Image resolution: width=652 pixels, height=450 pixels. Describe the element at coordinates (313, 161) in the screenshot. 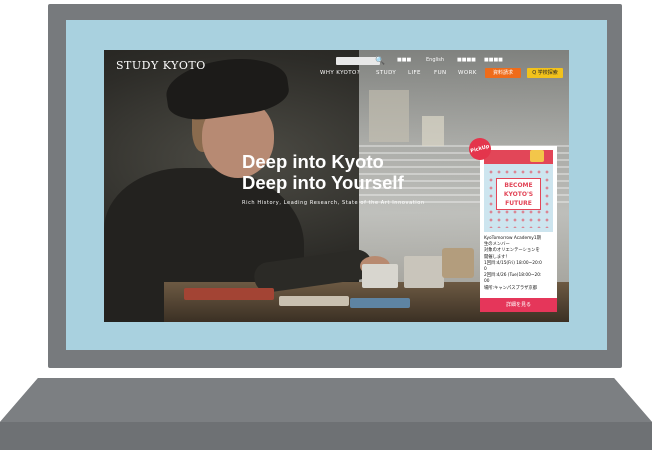

I see `hero-title-line1: Deep into Kyoto` at that location.